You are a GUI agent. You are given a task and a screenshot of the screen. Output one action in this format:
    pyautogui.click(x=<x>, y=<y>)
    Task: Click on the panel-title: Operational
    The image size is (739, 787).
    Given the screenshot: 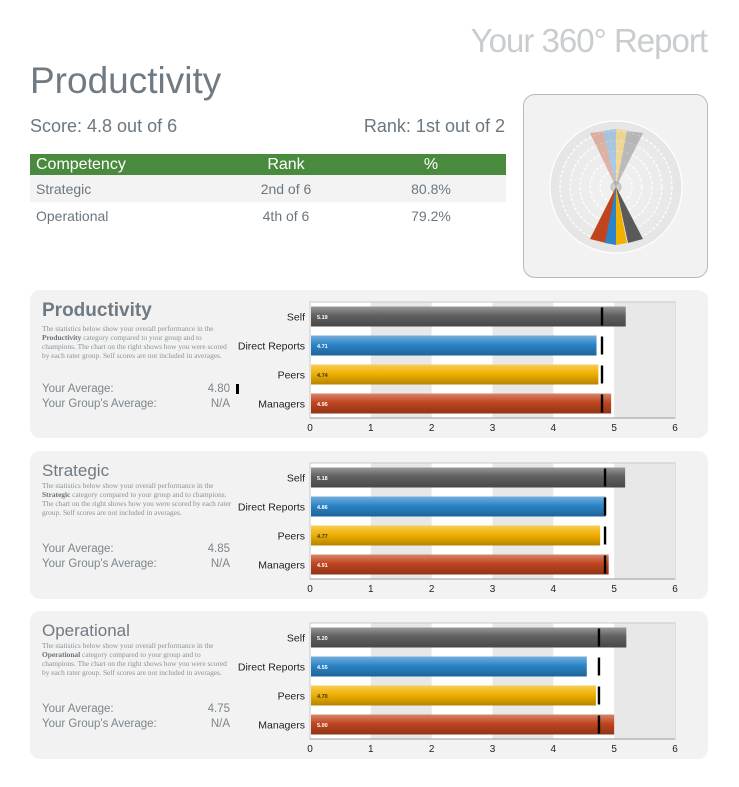 What is the action you would take?
    pyautogui.click(x=86, y=630)
    